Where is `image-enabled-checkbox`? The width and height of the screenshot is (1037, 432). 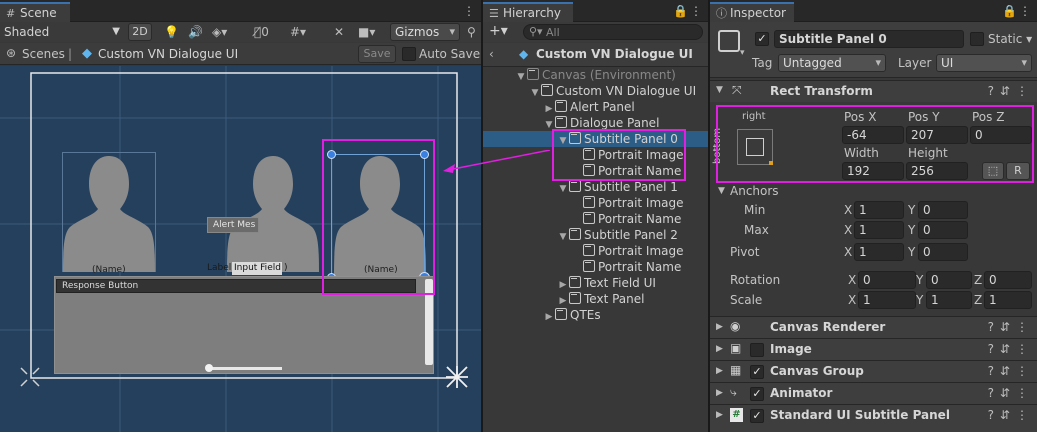
image-enabled-checkbox is located at coordinates (757, 350).